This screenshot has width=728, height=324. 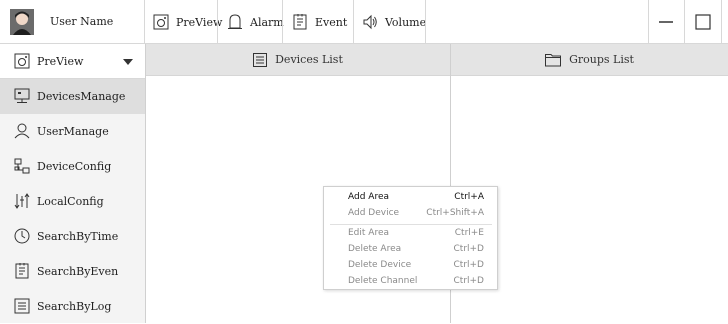 I want to click on menu-item-shortcut: Ctrl+Shift+A, so click(x=455, y=213).